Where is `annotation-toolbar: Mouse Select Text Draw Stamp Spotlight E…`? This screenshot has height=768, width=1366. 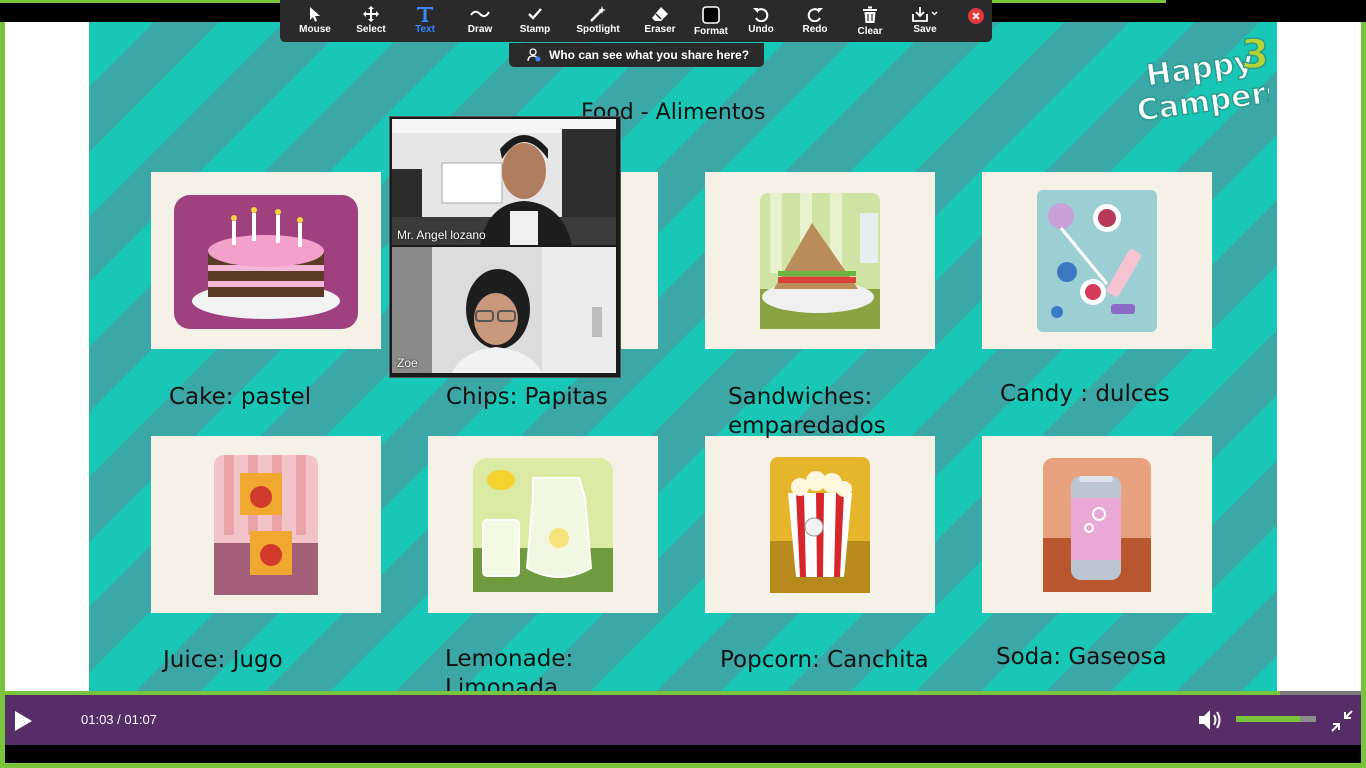 annotation-toolbar: Mouse Select Text Draw Stamp Spotlight E… is located at coordinates (636, 21).